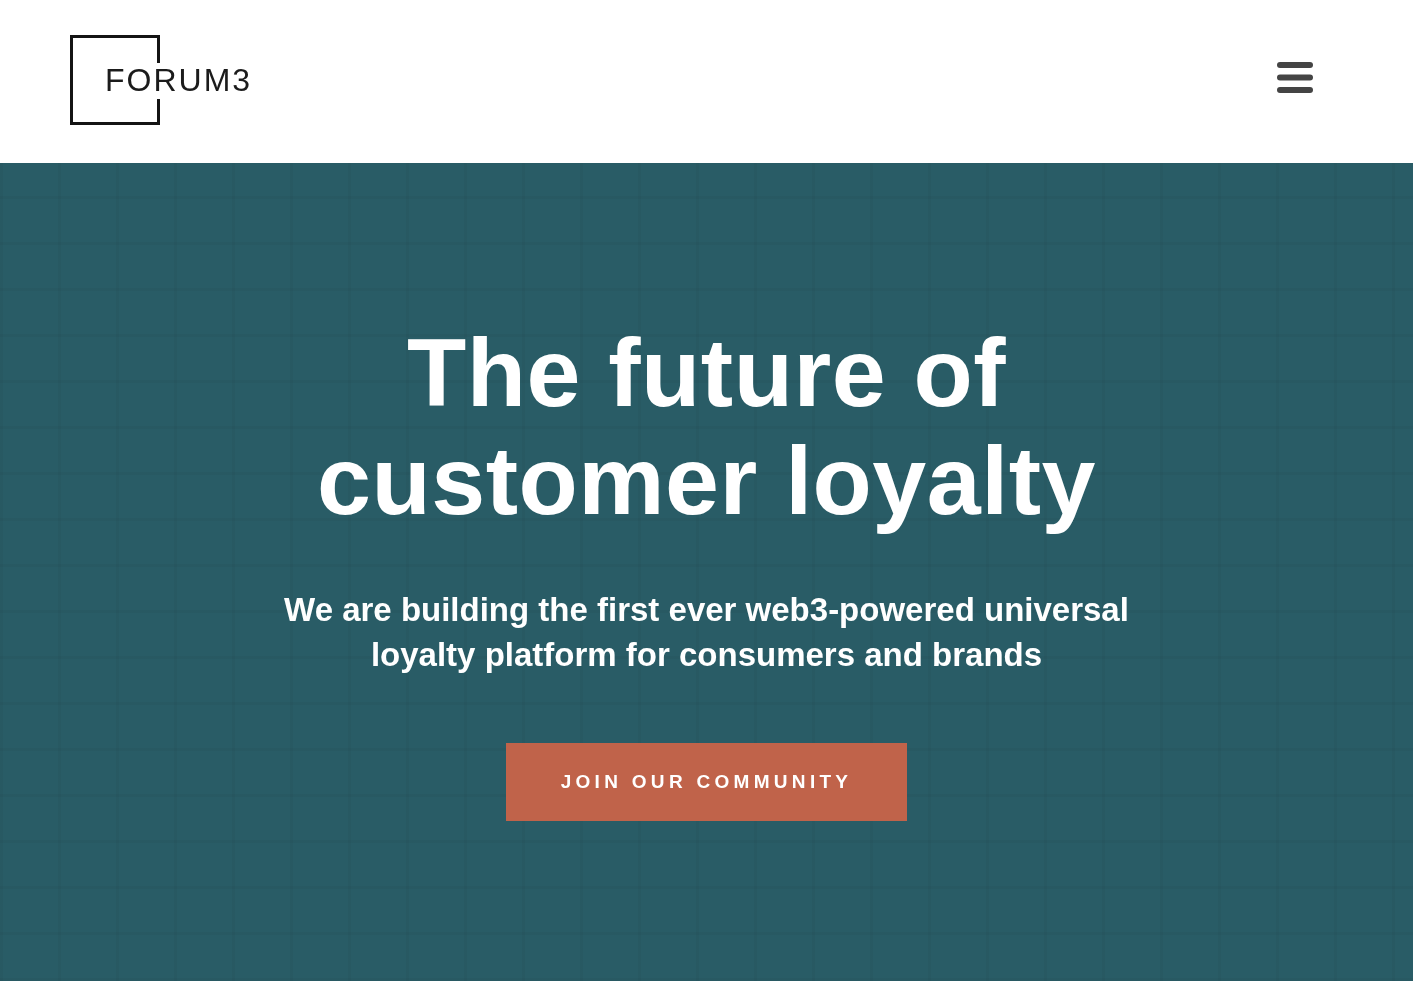  I want to click on hero-subheading: We are building the first ever web3-powered universal loyalty platform for consumers and brands, so click(706, 632).